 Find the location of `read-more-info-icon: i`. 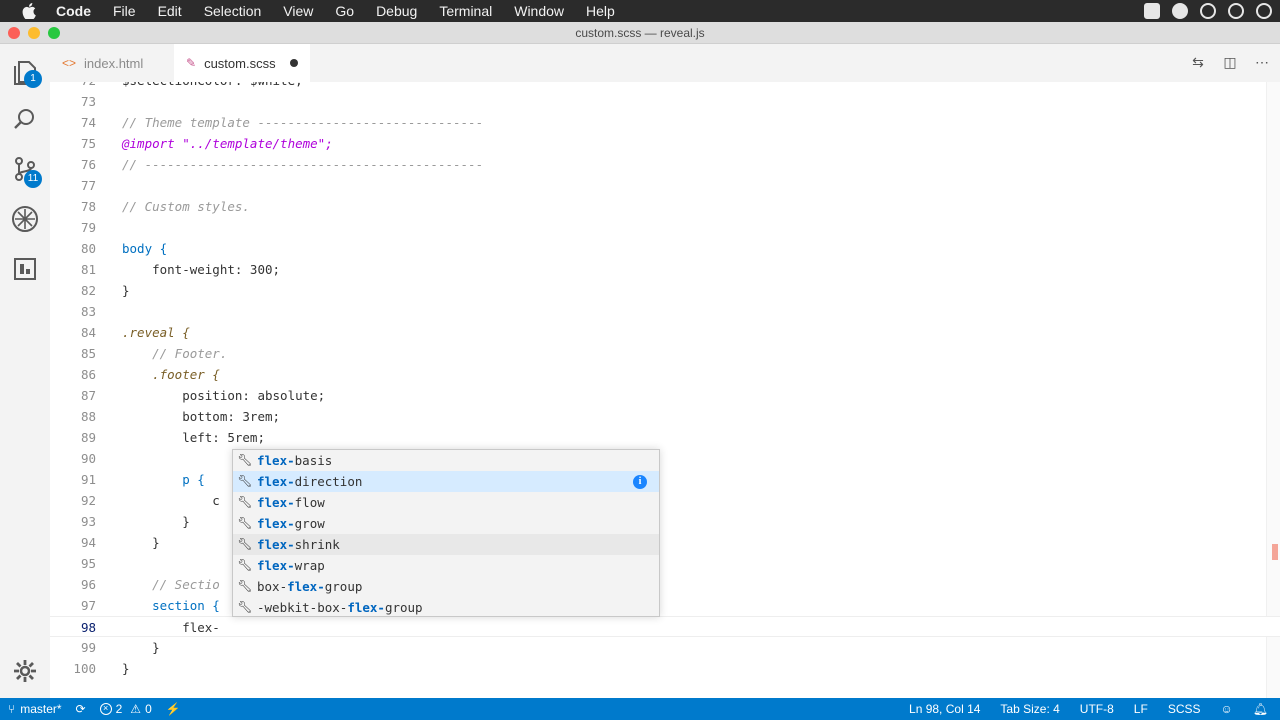

read-more-info-icon: i is located at coordinates (640, 482).